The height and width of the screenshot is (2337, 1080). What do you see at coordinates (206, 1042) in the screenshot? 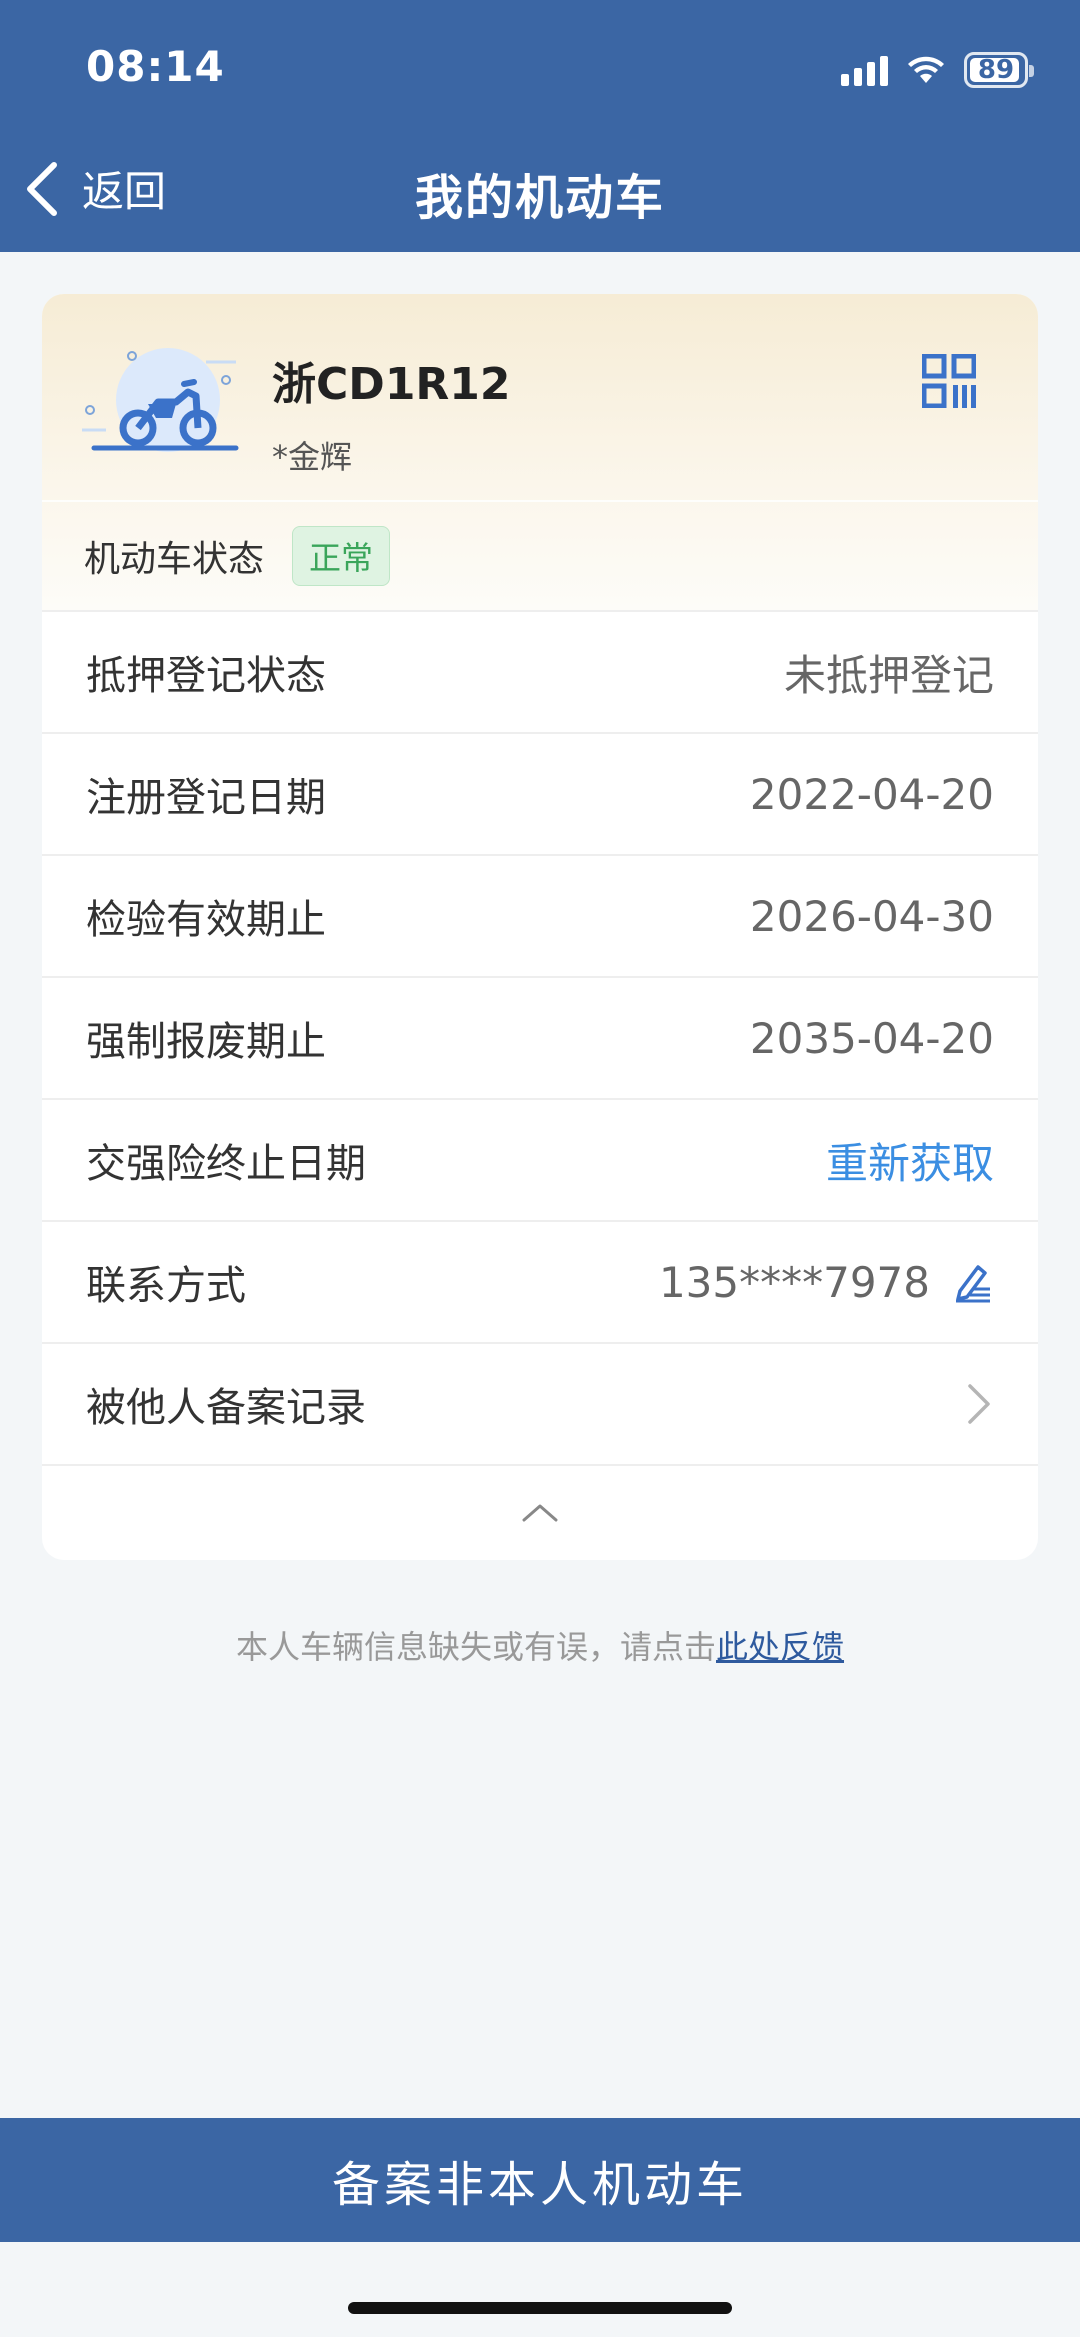
I see `row-label: 强制报废期止` at bounding box center [206, 1042].